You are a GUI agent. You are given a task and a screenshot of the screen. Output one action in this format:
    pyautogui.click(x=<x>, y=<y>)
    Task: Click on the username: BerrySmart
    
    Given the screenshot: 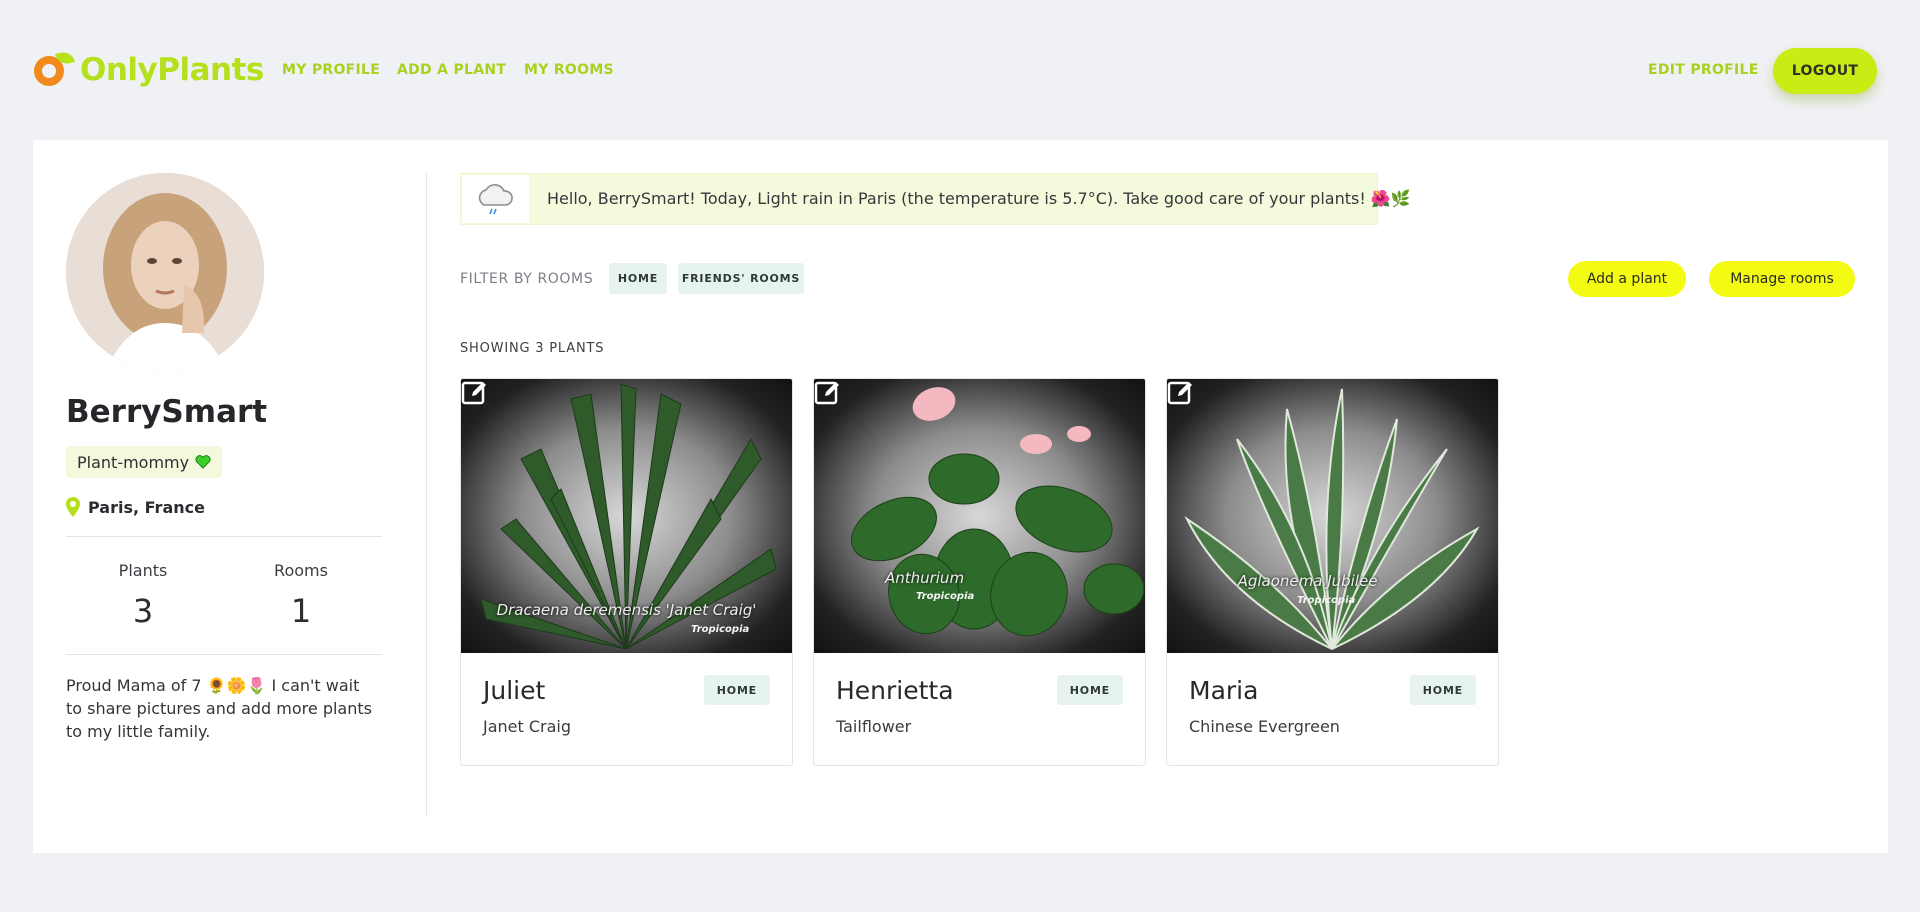 What is the action you would take?
    pyautogui.click(x=167, y=412)
    